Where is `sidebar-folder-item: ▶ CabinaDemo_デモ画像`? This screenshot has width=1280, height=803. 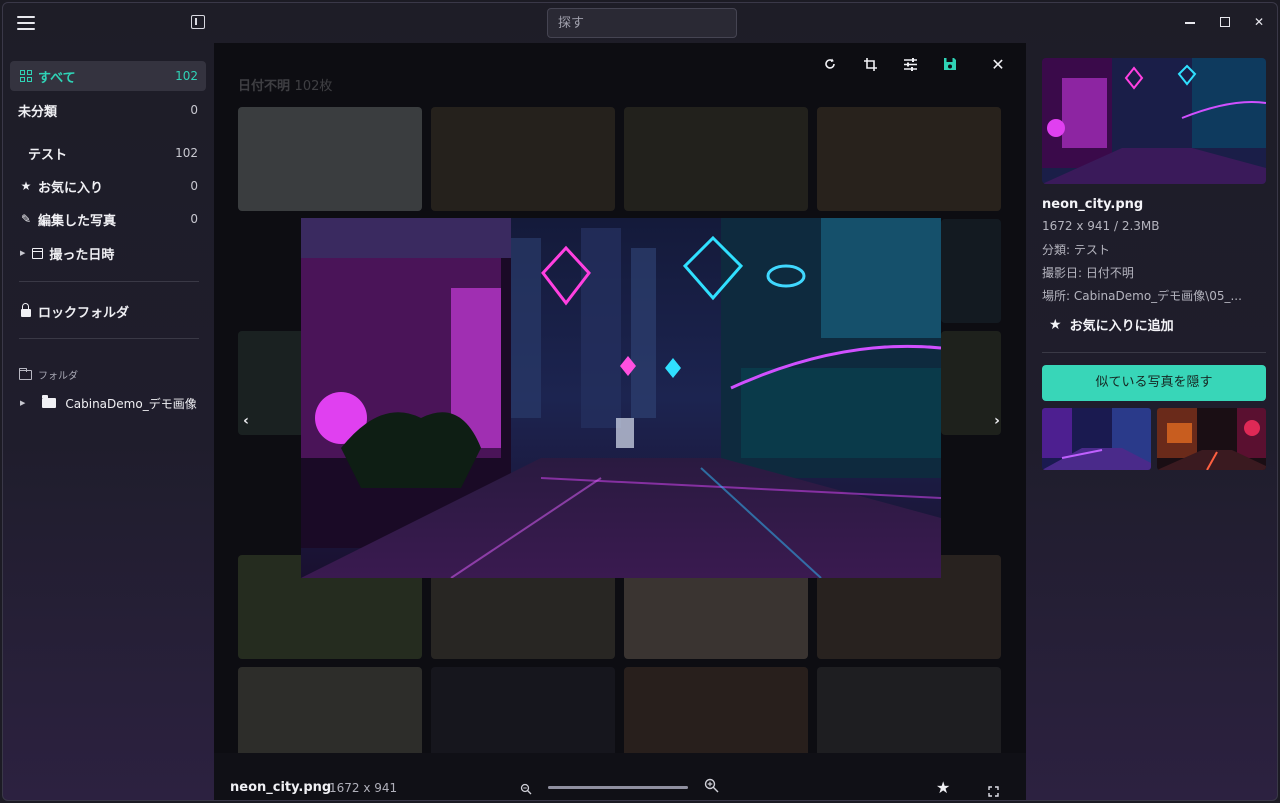 sidebar-folder-item: ▶ CabinaDemo_デモ画像 is located at coordinates (108, 403).